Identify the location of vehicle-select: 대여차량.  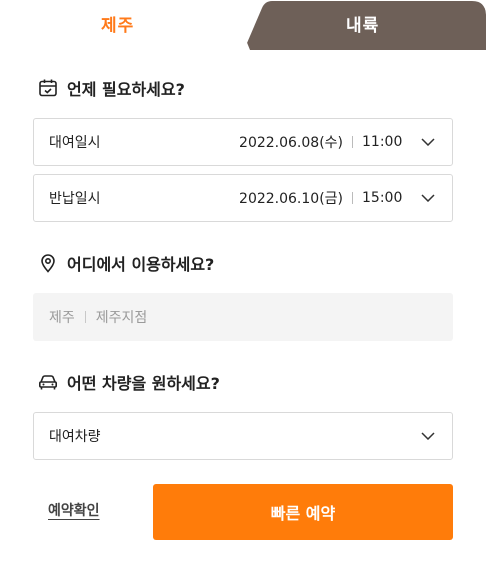
(243, 436).